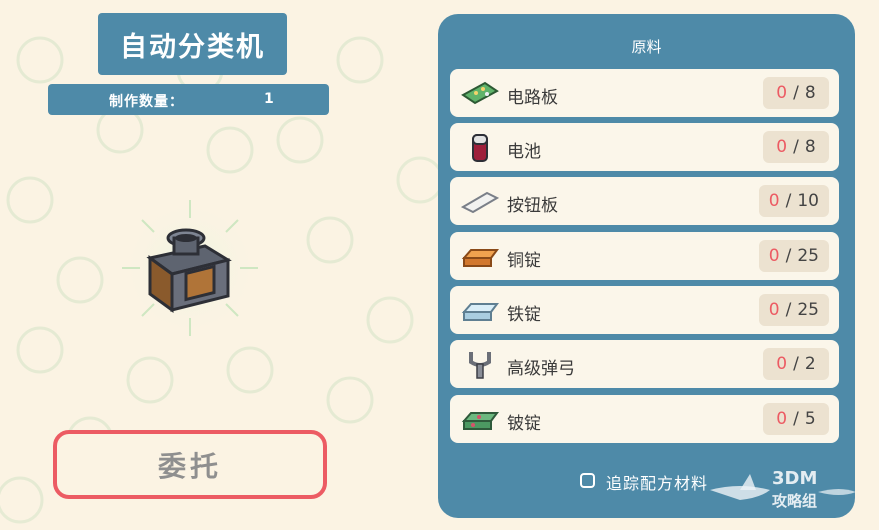 This screenshot has height=530, width=879. What do you see at coordinates (480, 93) in the screenshot?
I see `circuit-board-icon` at bounding box center [480, 93].